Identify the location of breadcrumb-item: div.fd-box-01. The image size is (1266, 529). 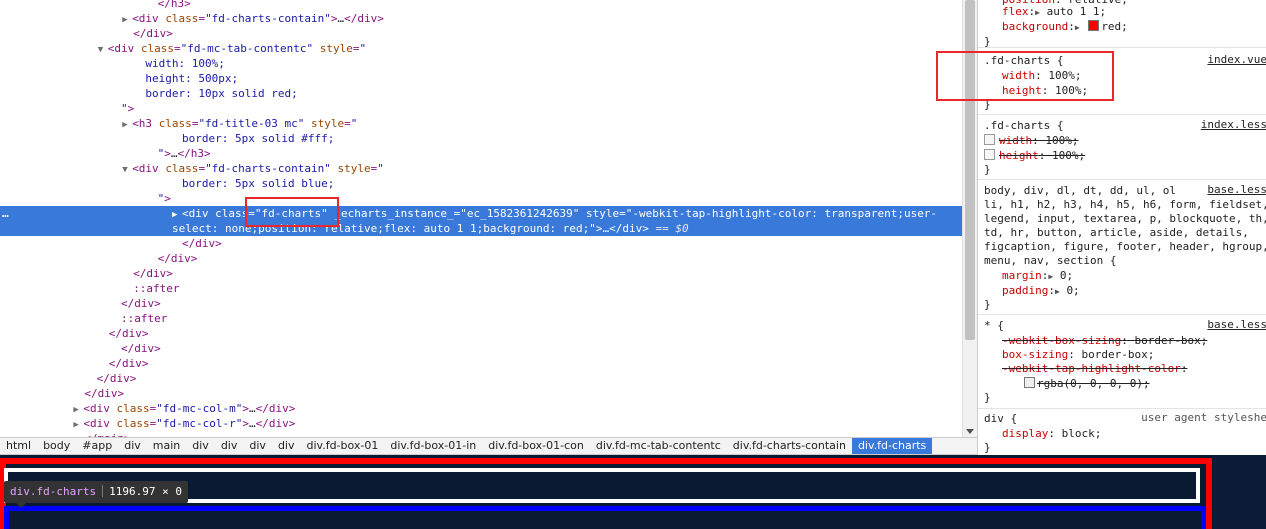
(343, 446).